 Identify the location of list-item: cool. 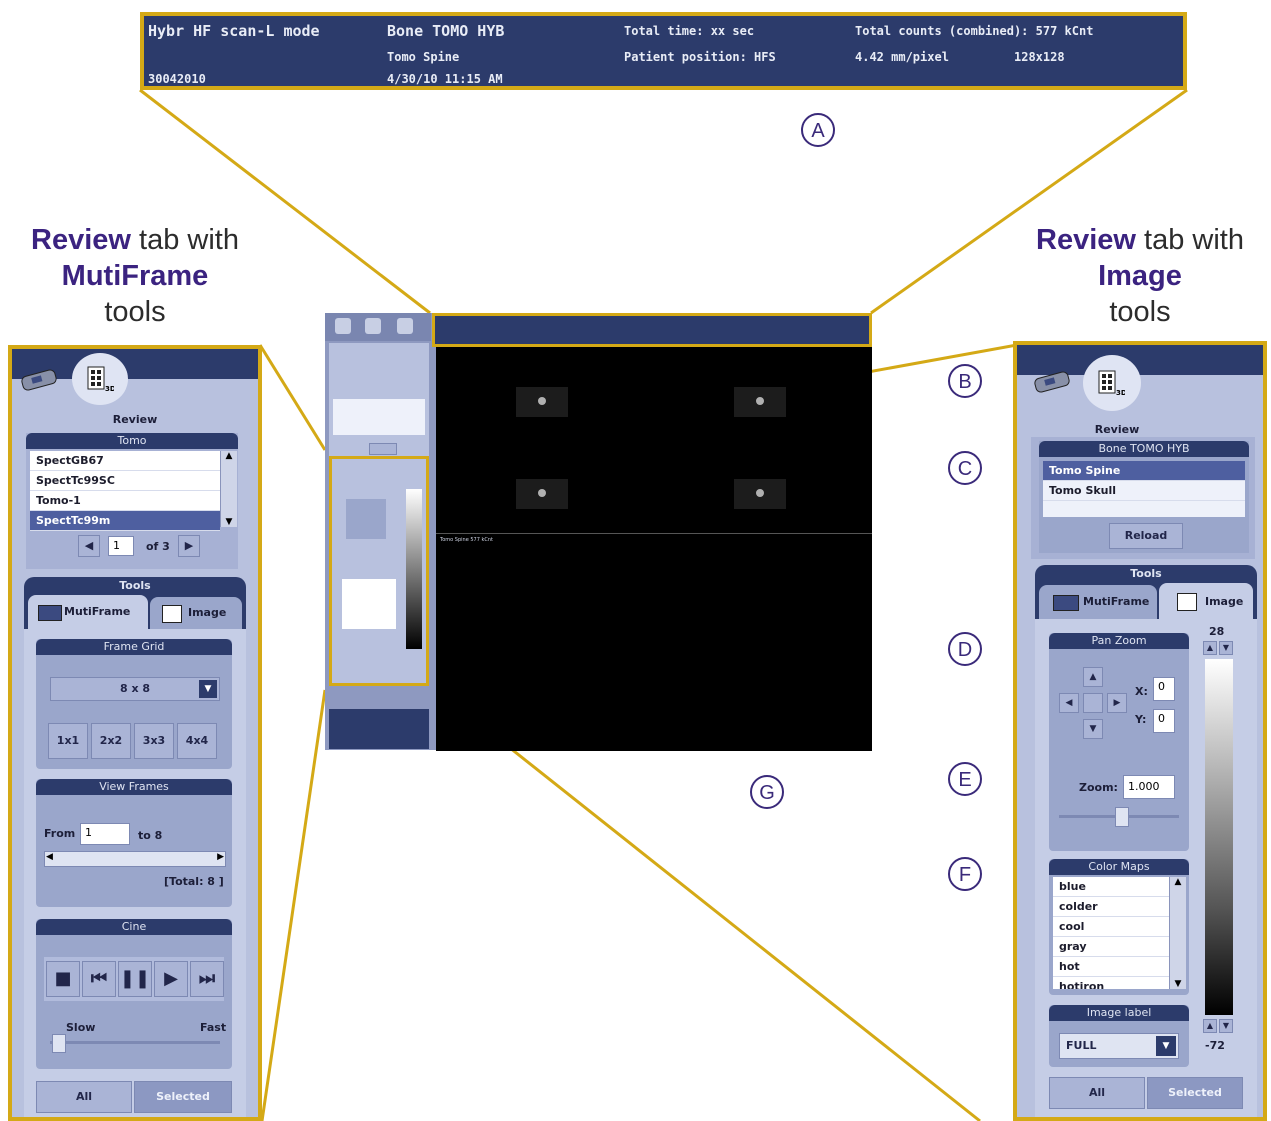
(1111, 927).